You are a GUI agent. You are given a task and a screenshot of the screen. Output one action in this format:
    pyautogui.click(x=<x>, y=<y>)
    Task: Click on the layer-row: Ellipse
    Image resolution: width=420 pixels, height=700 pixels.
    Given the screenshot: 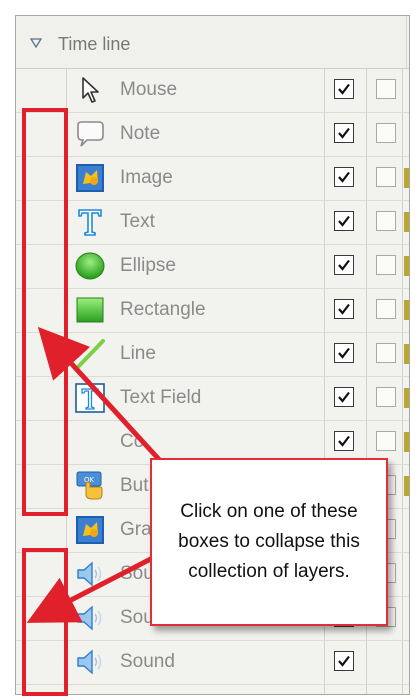 What is the action you would take?
    pyautogui.click(x=212, y=266)
    